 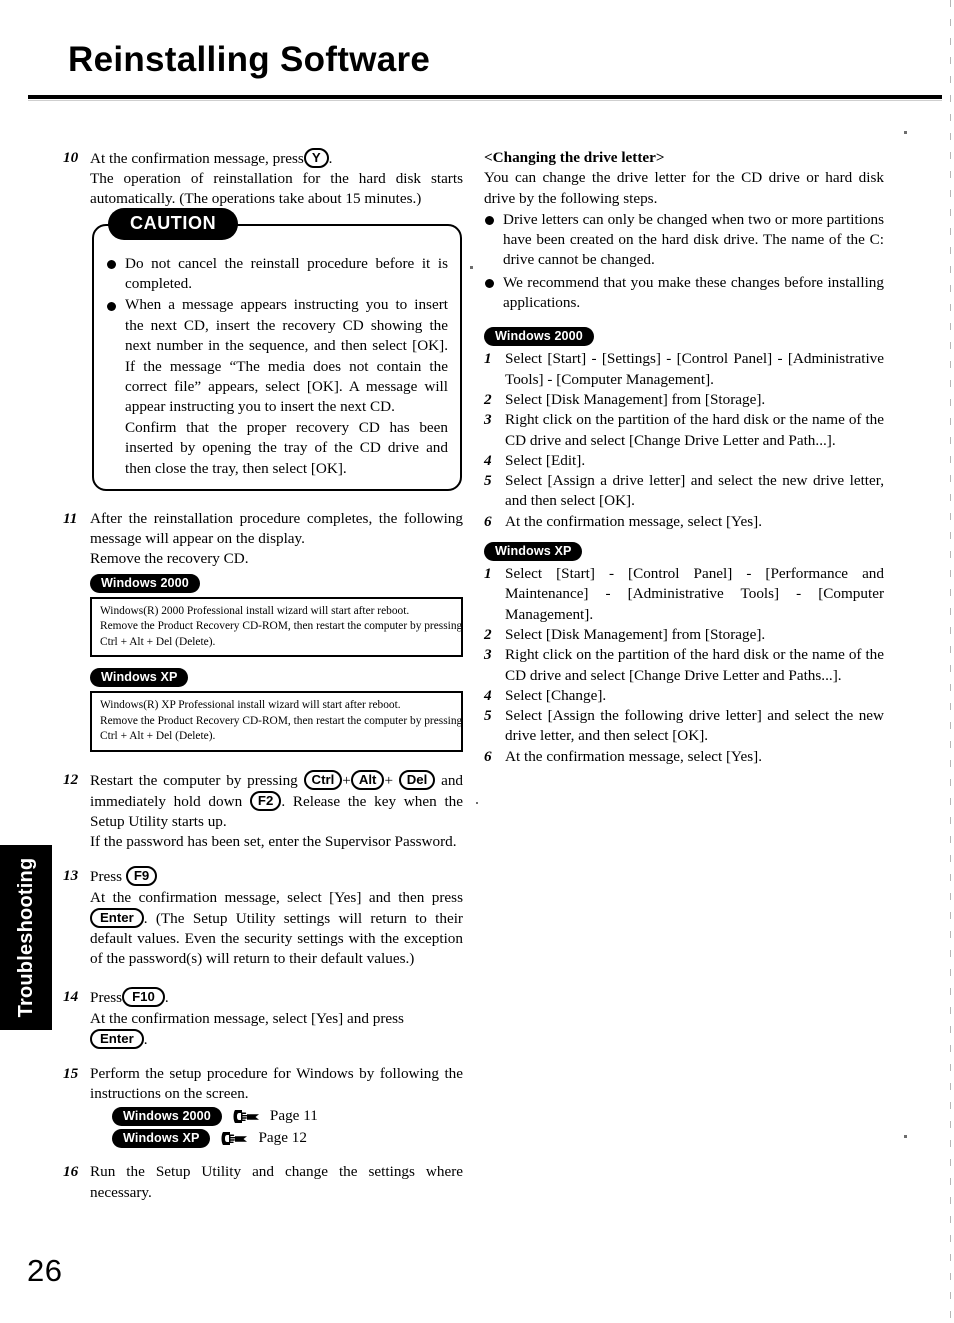 I want to click on win2000-step-number: 5, so click(x=488, y=481).